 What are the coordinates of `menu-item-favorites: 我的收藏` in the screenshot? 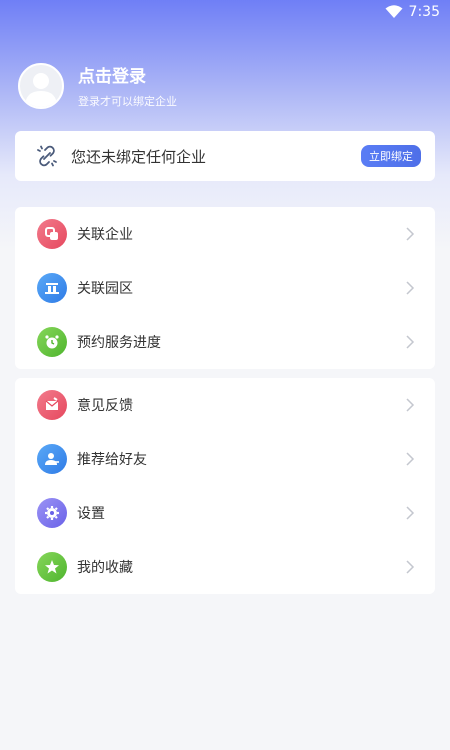 It's located at (225, 567).